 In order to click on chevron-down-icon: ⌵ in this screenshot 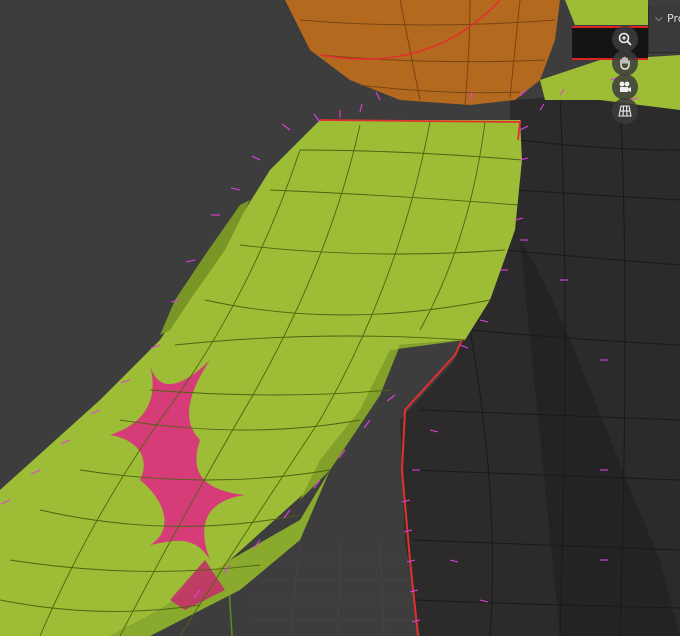, I will do `click(659, 18)`.